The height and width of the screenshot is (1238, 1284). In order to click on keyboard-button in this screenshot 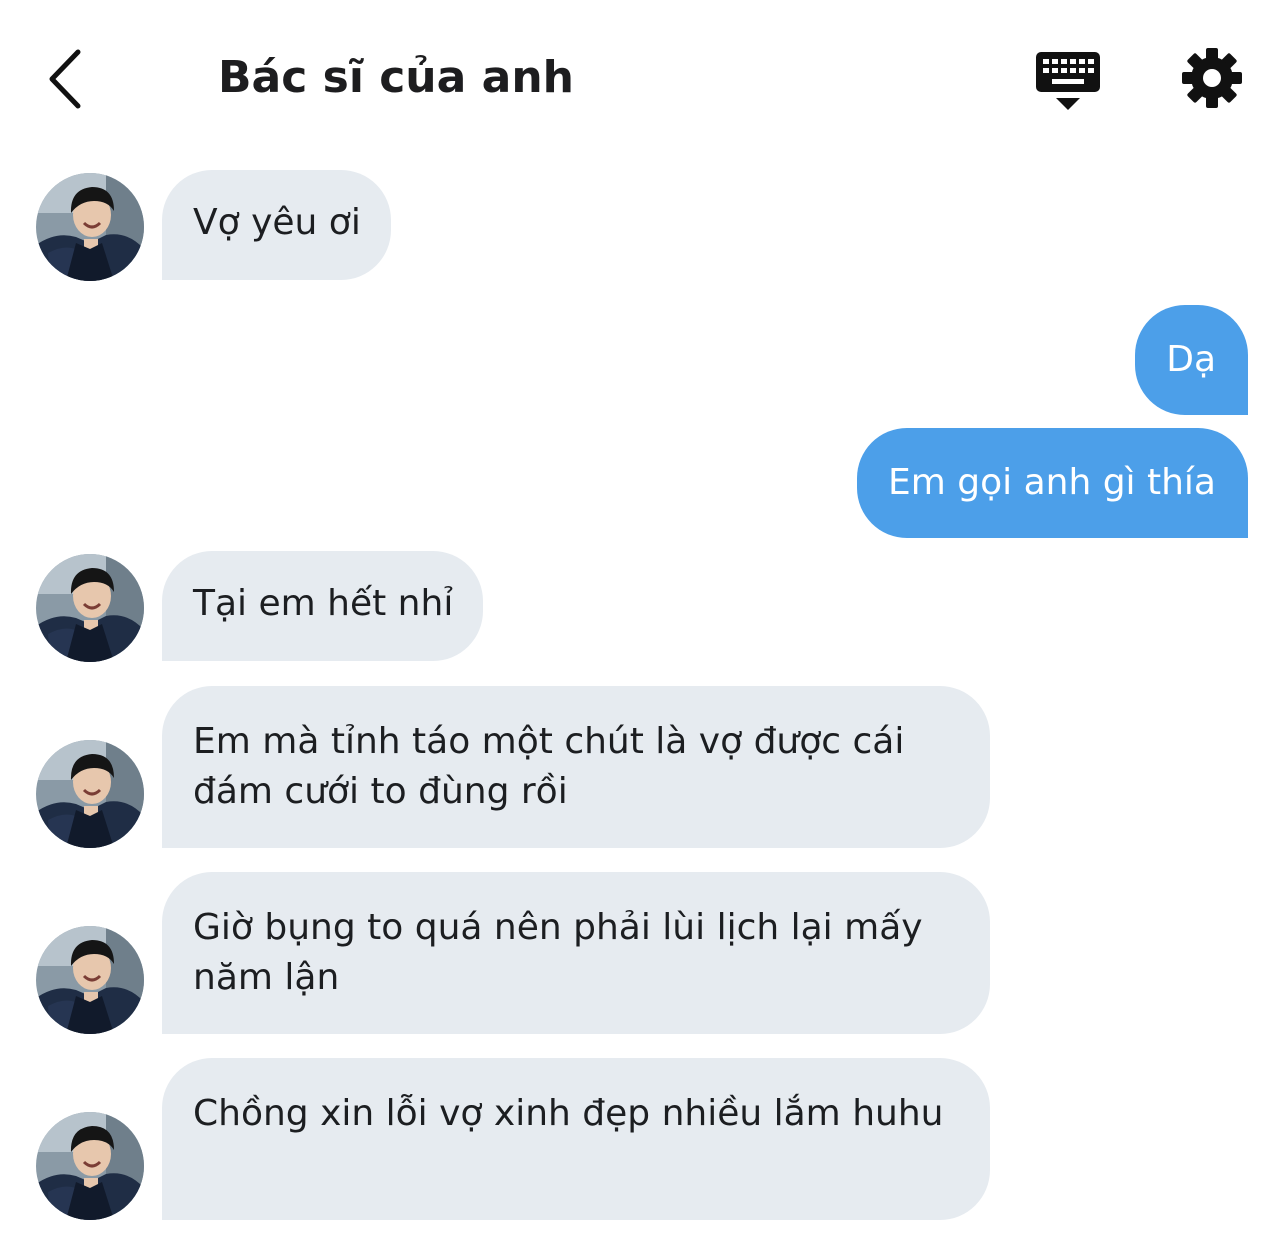, I will do `click(1068, 80)`.